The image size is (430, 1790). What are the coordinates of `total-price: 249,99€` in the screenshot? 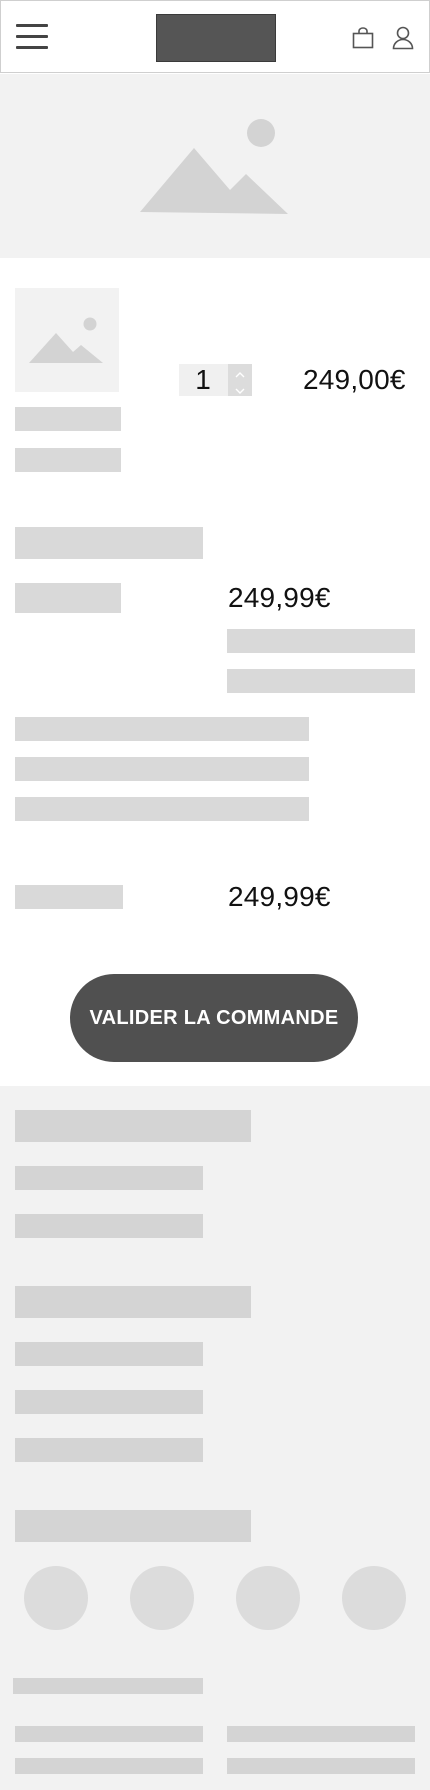 It's located at (279, 896).